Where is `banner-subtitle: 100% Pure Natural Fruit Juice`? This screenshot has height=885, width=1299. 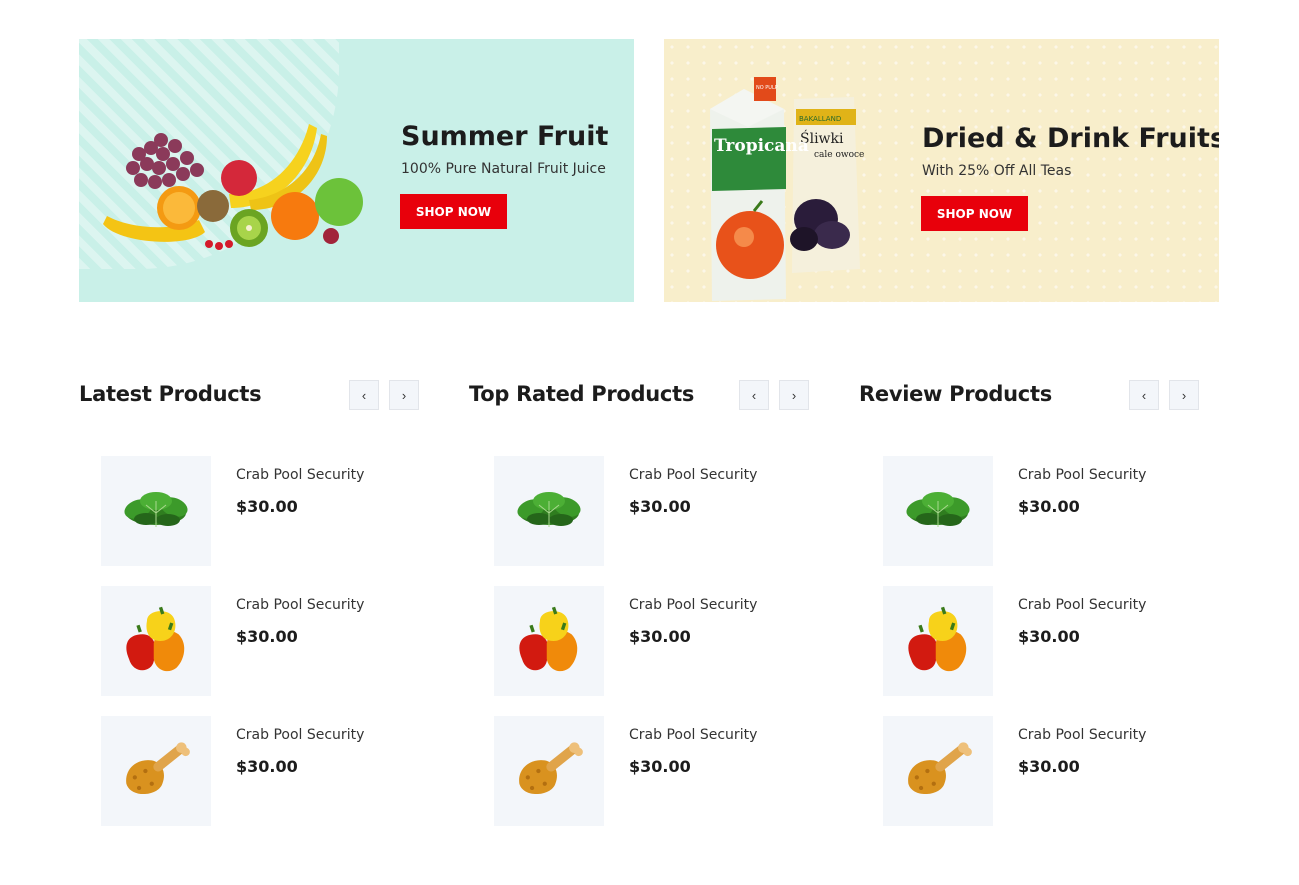
banner-subtitle: 100% Pure Natural Fruit Juice is located at coordinates (503, 169).